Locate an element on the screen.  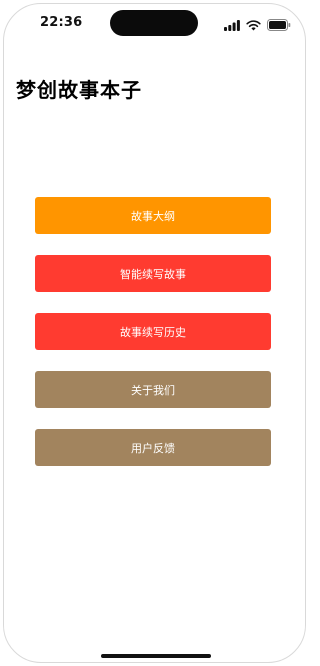
status-bar: 22:36 is located at coordinates (154, 24).